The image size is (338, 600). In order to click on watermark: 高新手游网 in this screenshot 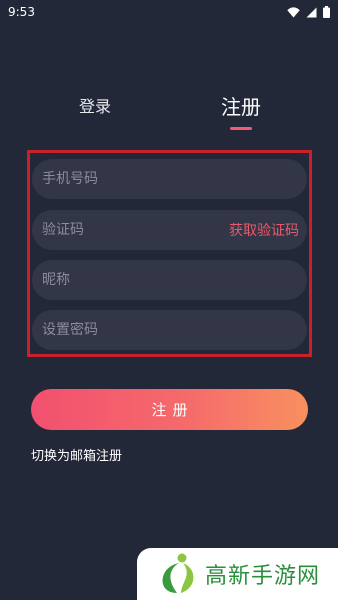, I will do `click(237, 574)`.